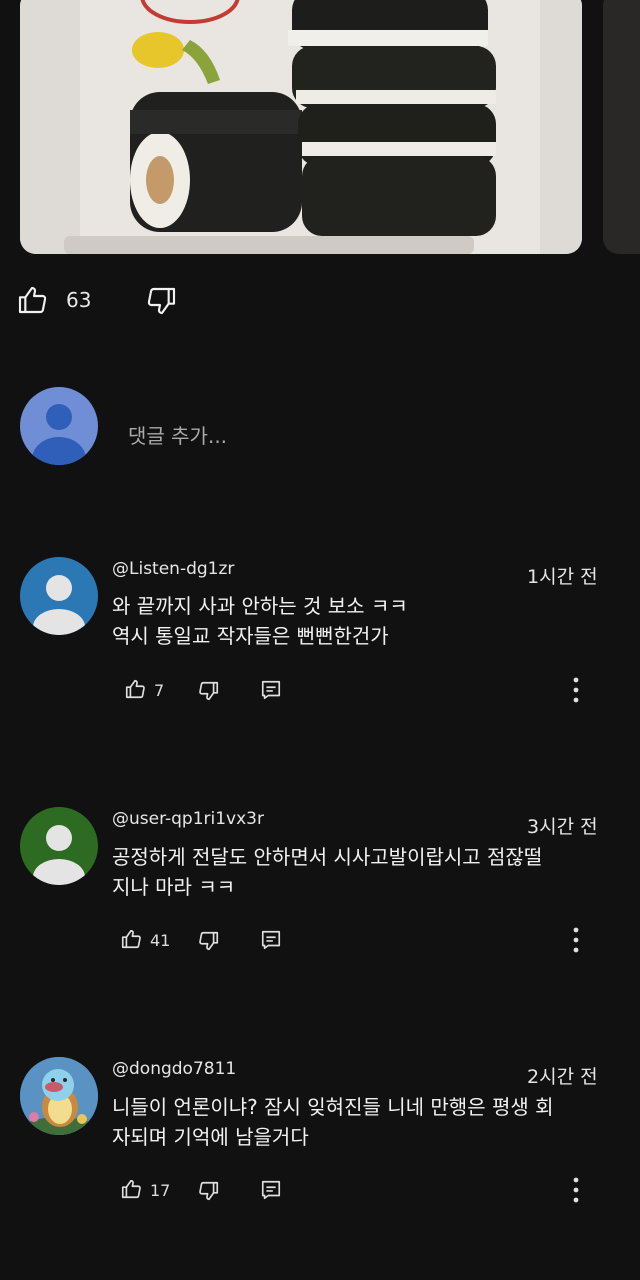 This screenshot has height=1280, width=640. I want to click on comment-author: @Listen-dg1zr, so click(173, 569).